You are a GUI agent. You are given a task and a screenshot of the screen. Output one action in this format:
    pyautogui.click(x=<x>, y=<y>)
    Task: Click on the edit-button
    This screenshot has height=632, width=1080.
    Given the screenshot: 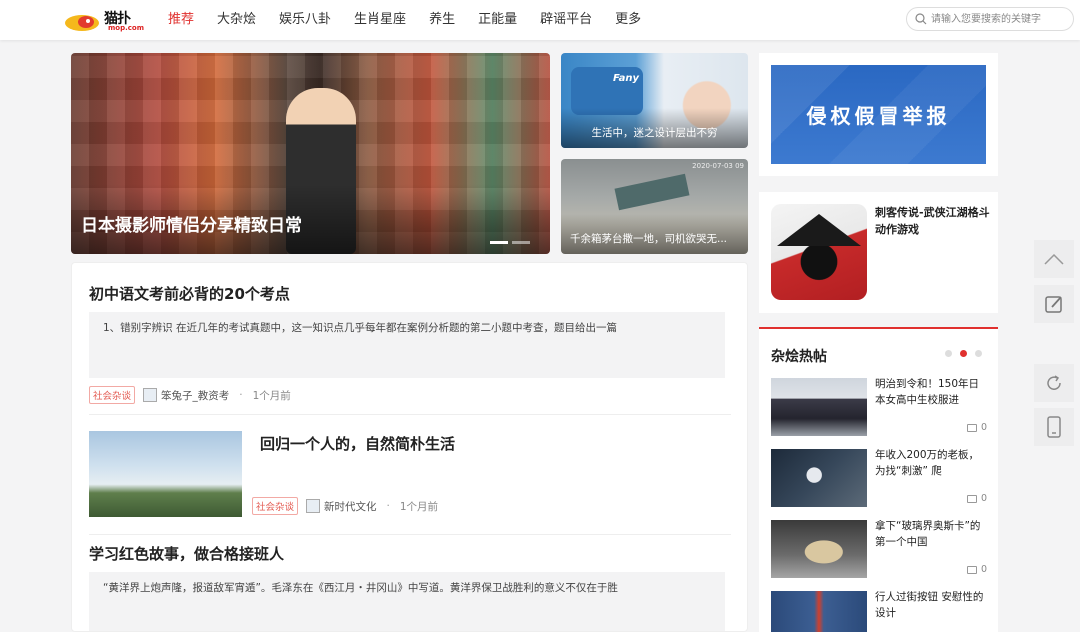 What is the action you would take?
    pyautogui.click(x=1054, y=304)
    